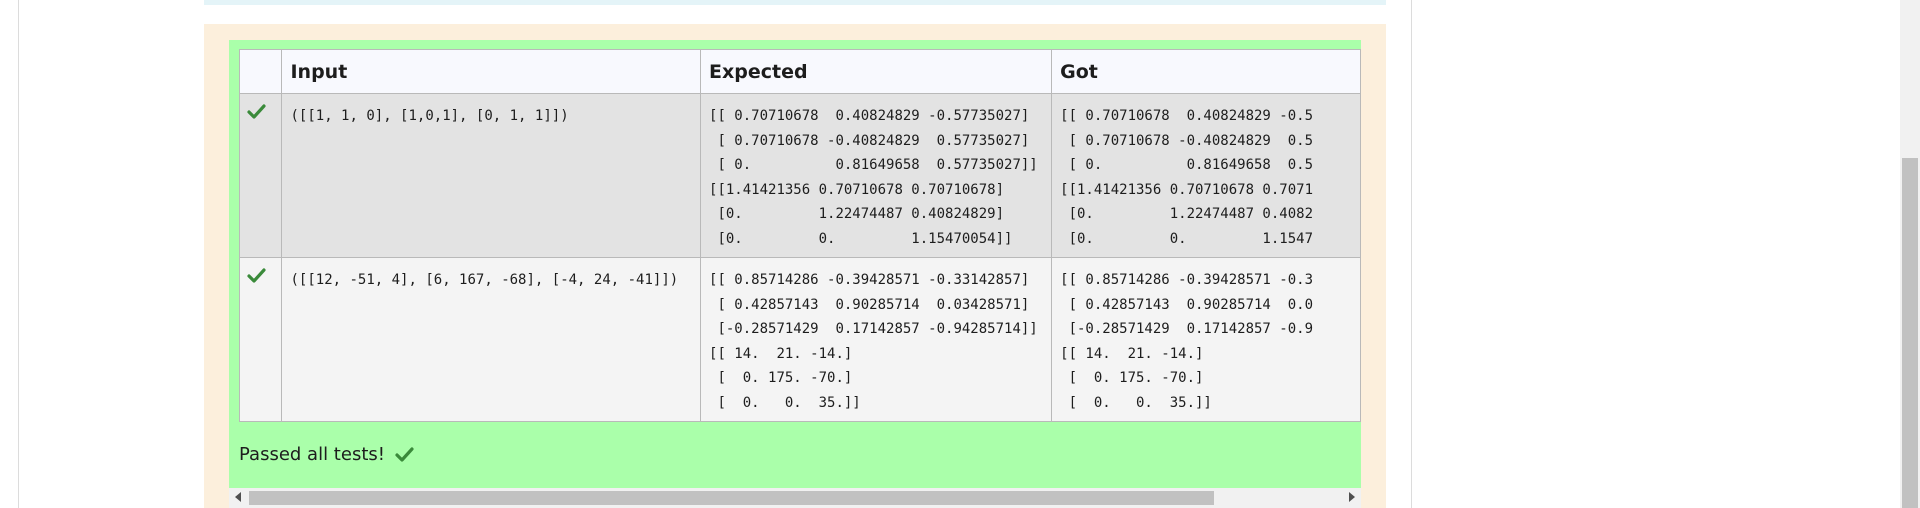 The width and height of the screenshot is (1920, 508). What do you see at coordinates (491, 71) in the screenshot?
I see `input-column-header: Input` at bounding box center [491, 71].